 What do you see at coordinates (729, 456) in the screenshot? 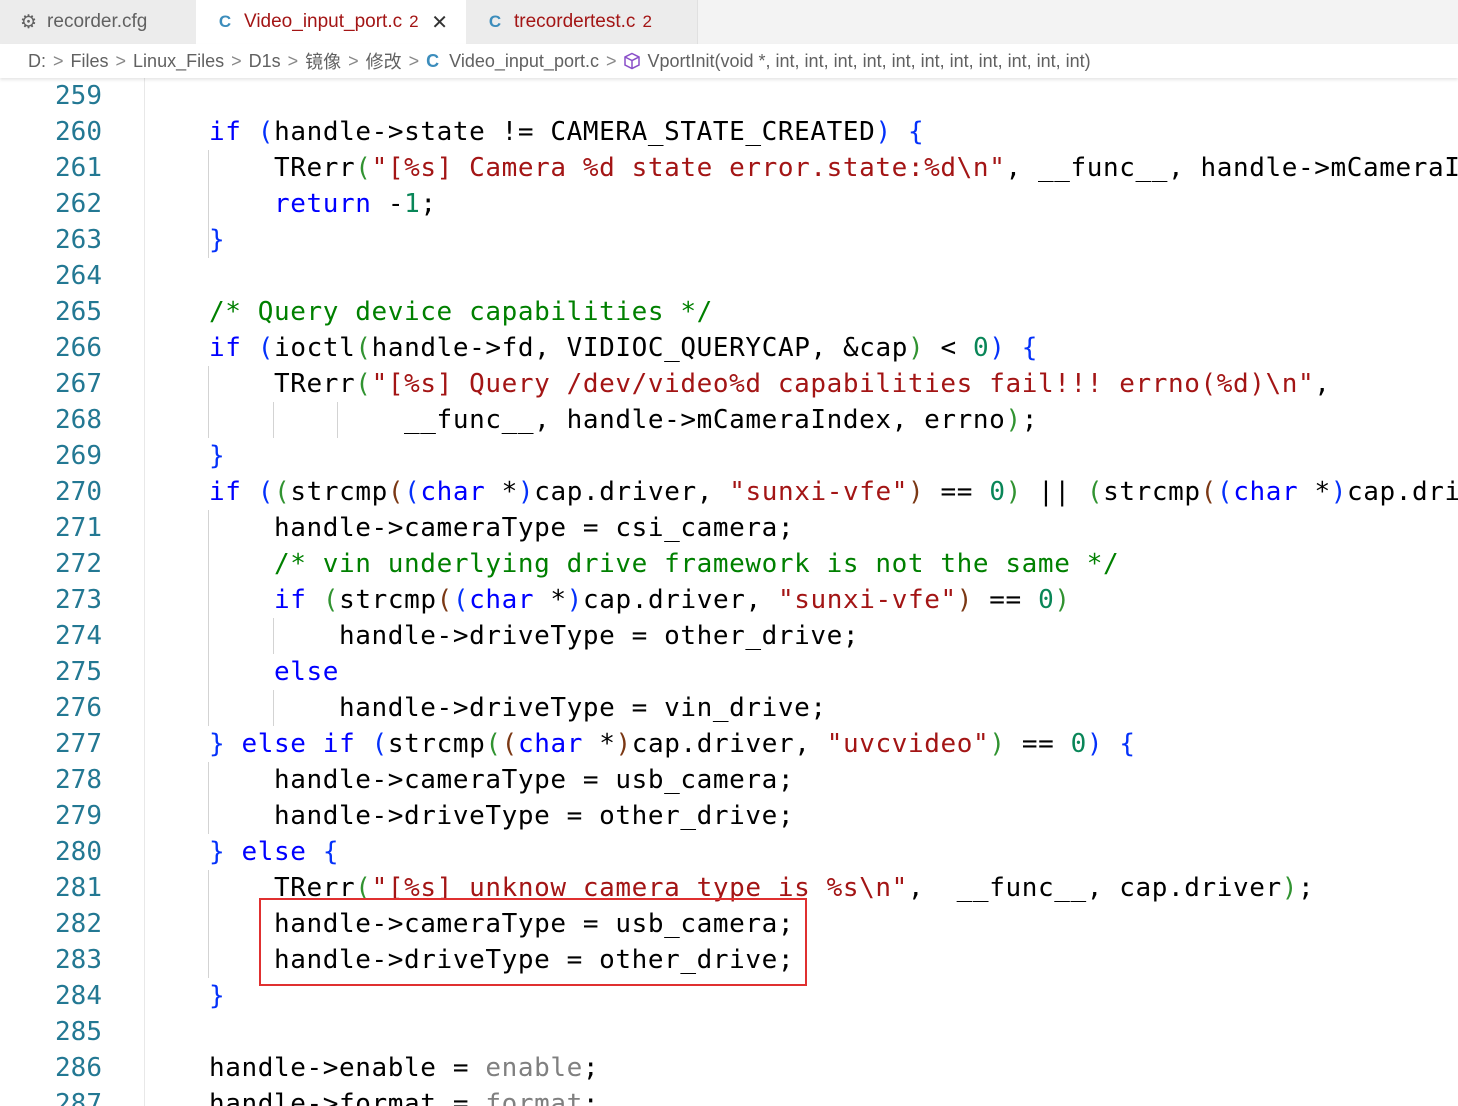
I see `code-line: 269 }` at bounding box center [729, 456].